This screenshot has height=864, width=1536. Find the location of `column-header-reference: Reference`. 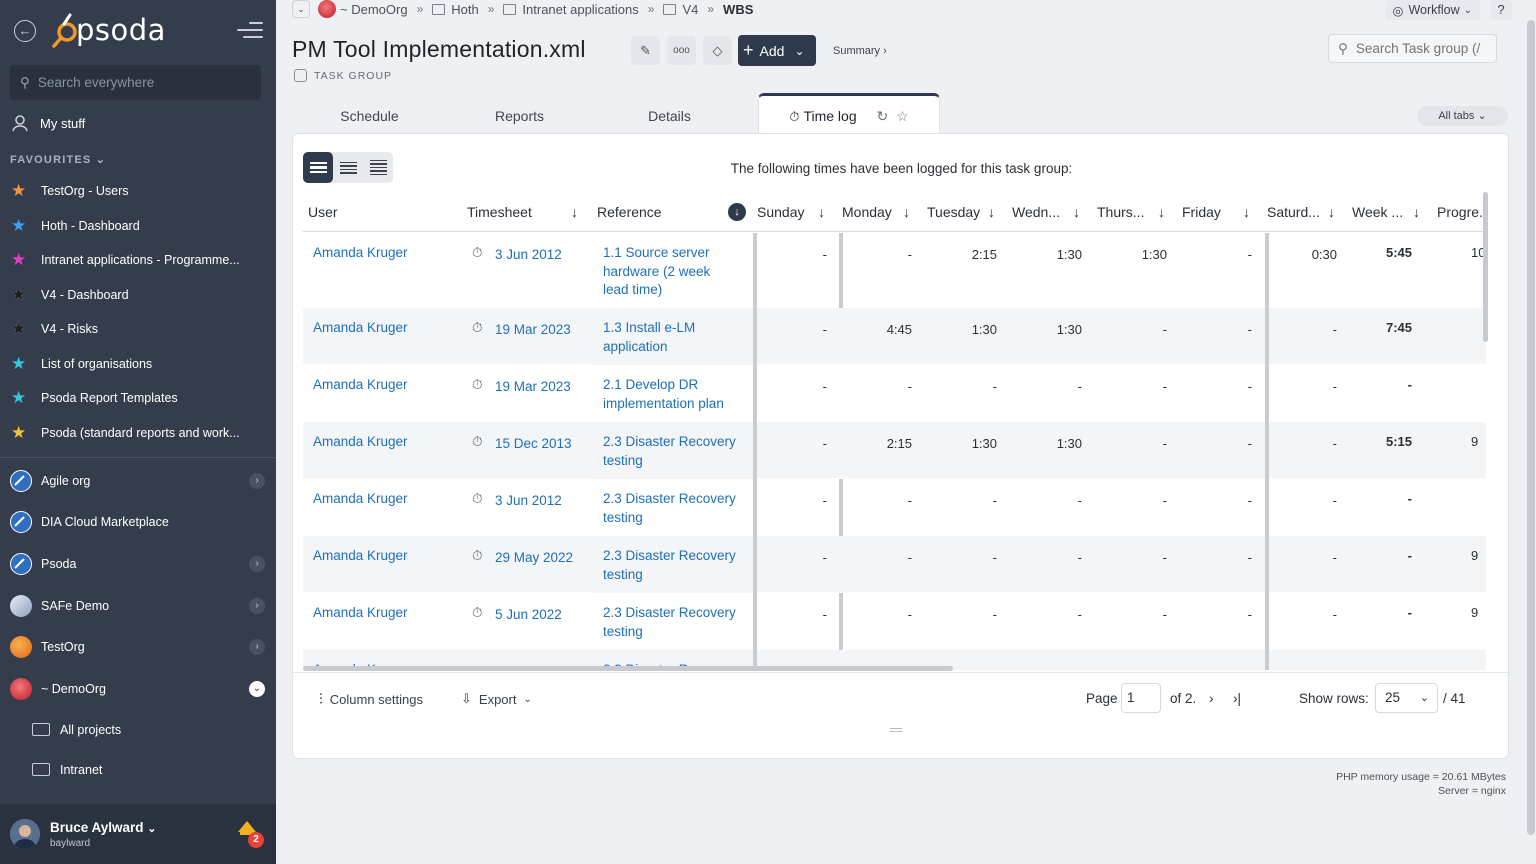

column-header-reference: Reference is located at coordinates (629, 212).